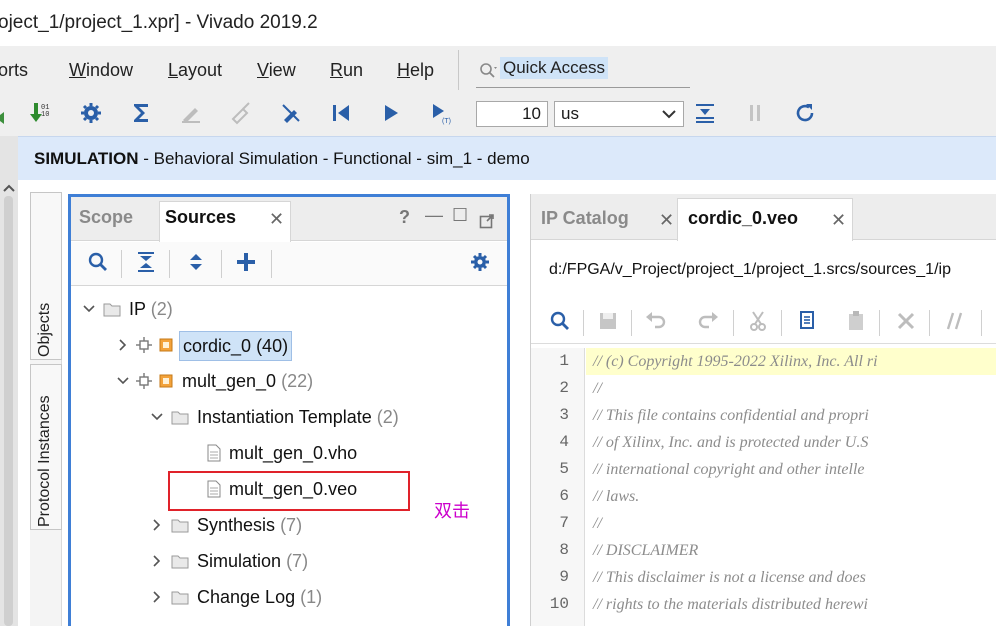 This screenshot has width=996, height=626. Describe the element at coordinates (241, 113) in the screenshot. I see `probe-disabled-icon` at that location.